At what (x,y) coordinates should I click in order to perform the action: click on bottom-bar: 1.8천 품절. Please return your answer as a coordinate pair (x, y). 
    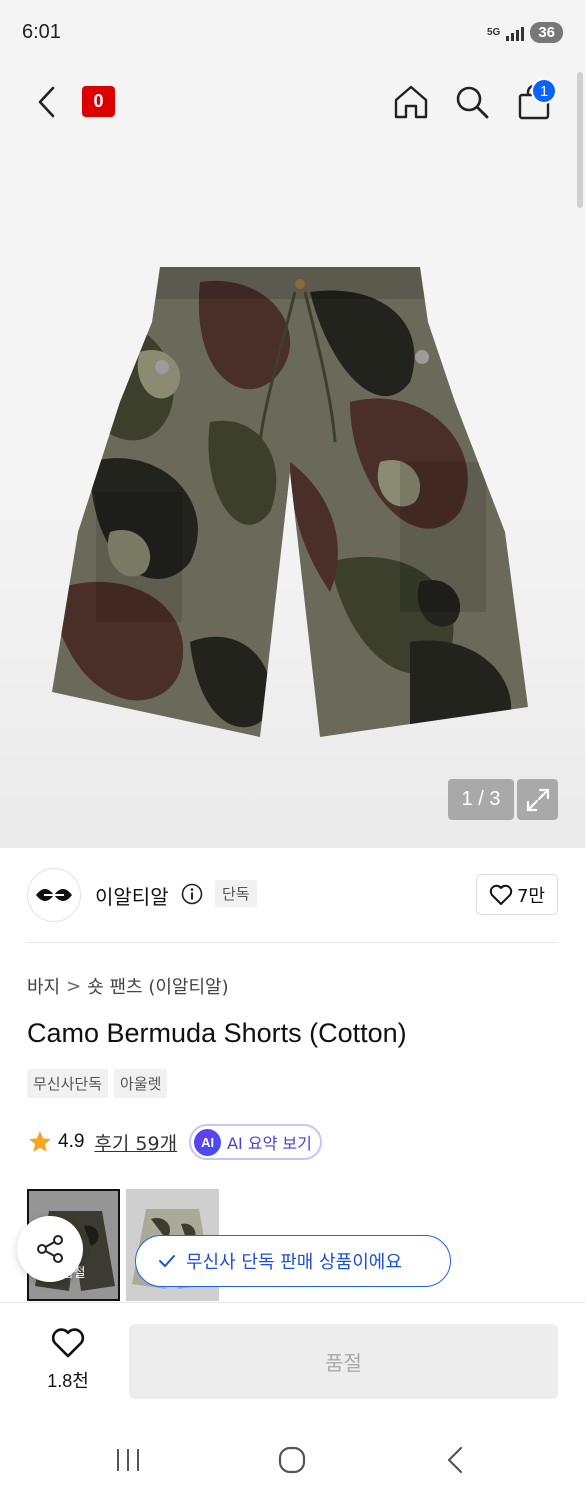
    Looking at the image, I should click on (292, 1361).